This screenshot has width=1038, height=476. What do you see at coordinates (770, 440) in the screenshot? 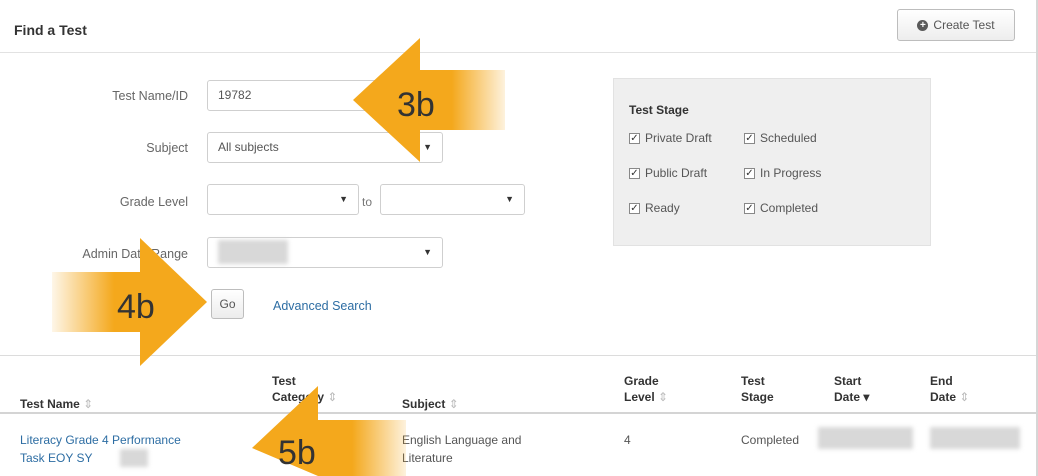
I see `table-row-stage: Completed` at bounding box center [770, 440].